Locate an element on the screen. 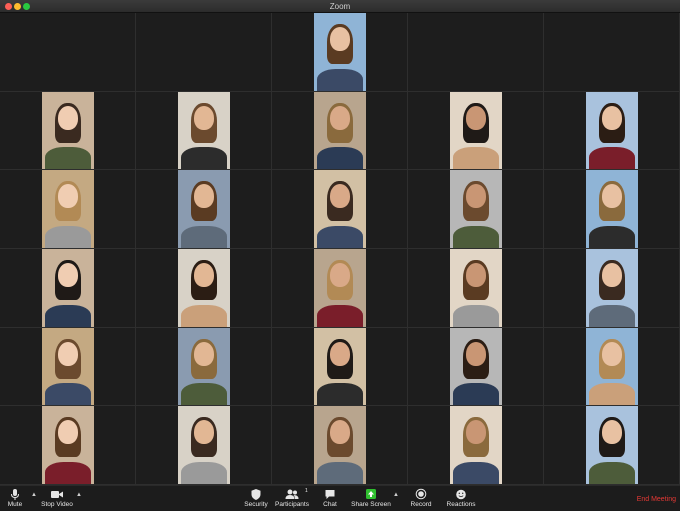  security-button: Security is located at coordinates (256, 499).